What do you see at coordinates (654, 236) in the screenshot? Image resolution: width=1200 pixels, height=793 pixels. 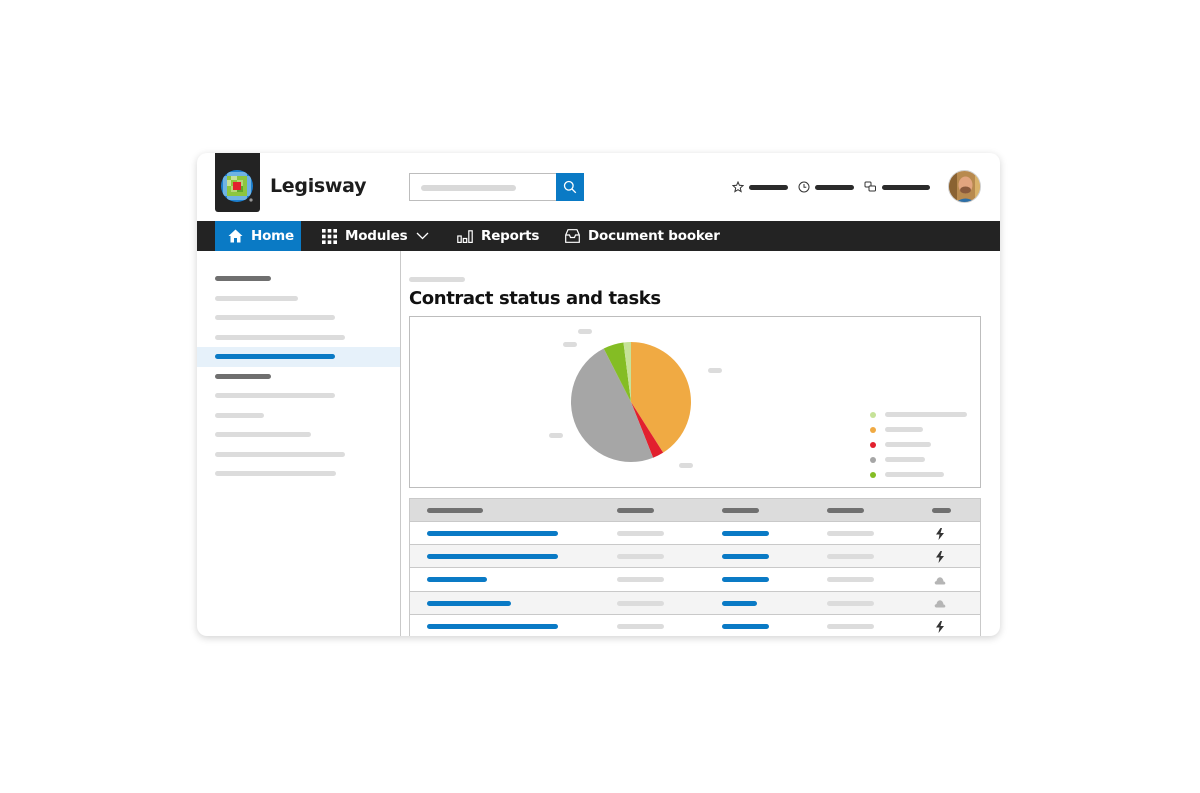 I see `nav-document-booker-label: Document booker` at bounding box center [654, 236].